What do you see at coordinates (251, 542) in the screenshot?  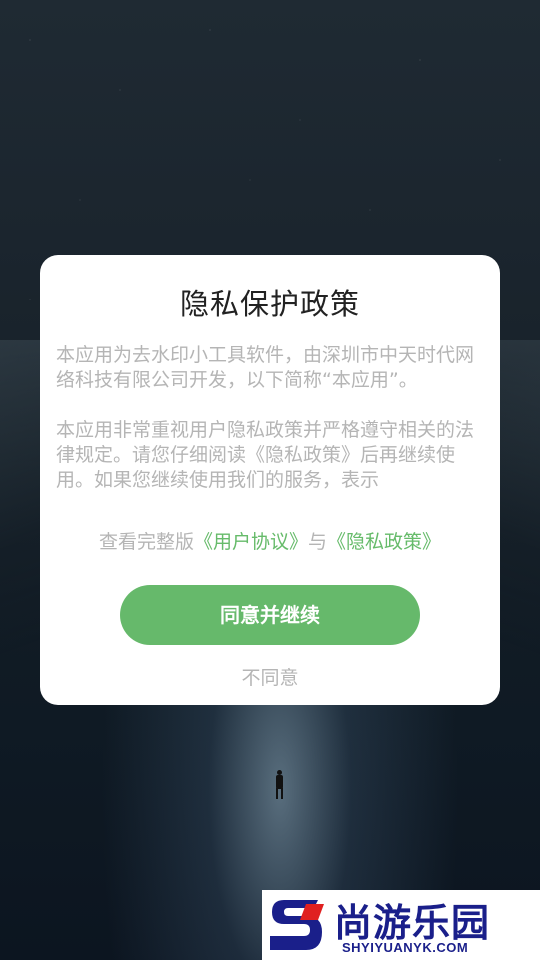 I see `user-agreement-link: 《用户协议》` at bounding box center [251, 542].